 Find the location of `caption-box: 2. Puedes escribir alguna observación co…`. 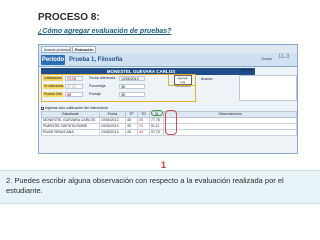

caption-box: 2. Puedes escribir alguna observación co… is located at coordinates (160, 187).